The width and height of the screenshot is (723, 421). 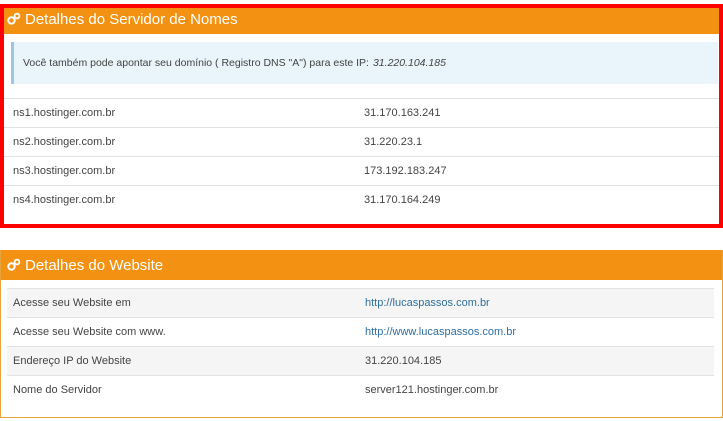 I want to click on table-row: ns4.hostinger.com.br 31.170.164.249, so click(x=361, y=199).